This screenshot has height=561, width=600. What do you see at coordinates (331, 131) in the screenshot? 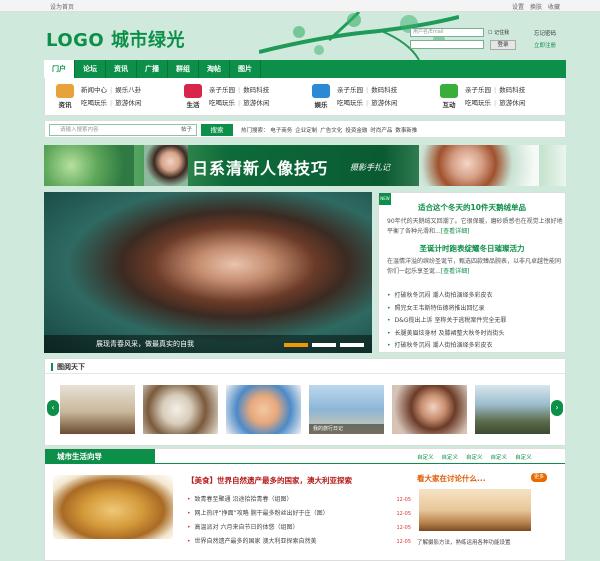
I see `hot-search-link: 广告文化` at bounding box center [331, 131].